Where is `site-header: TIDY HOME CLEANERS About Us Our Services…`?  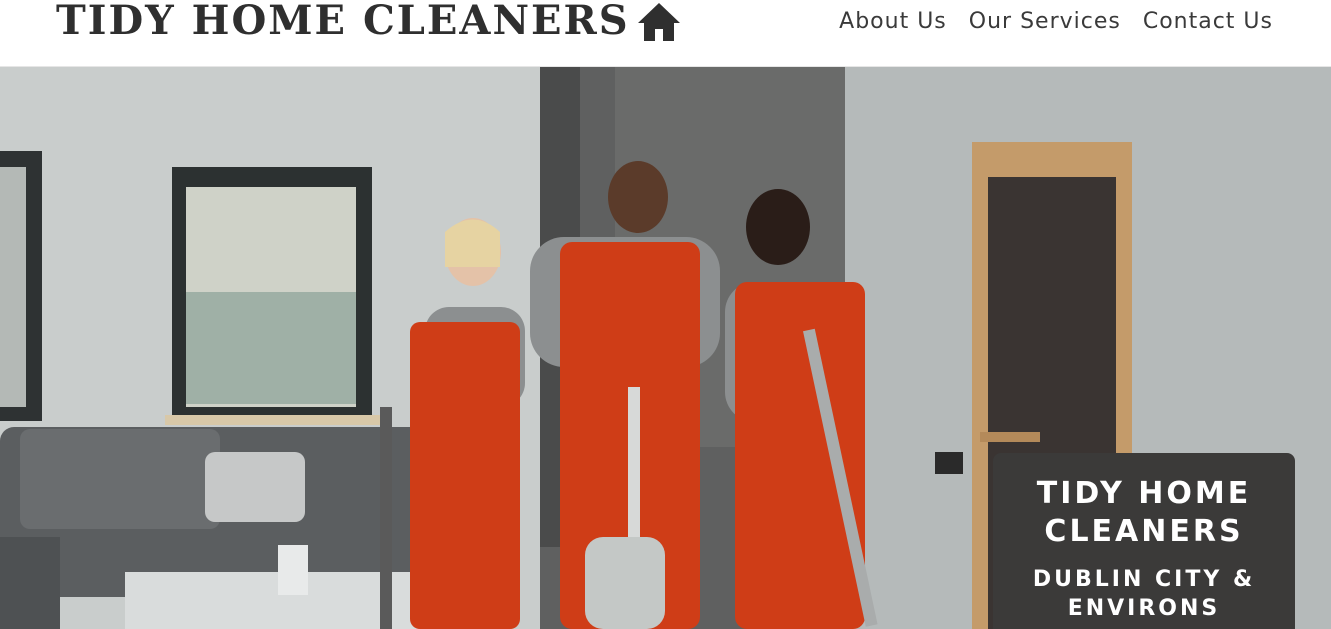
site-header: TIDY HOME CLEANERS About Us Our Services… is located at coordinates (665, 33).